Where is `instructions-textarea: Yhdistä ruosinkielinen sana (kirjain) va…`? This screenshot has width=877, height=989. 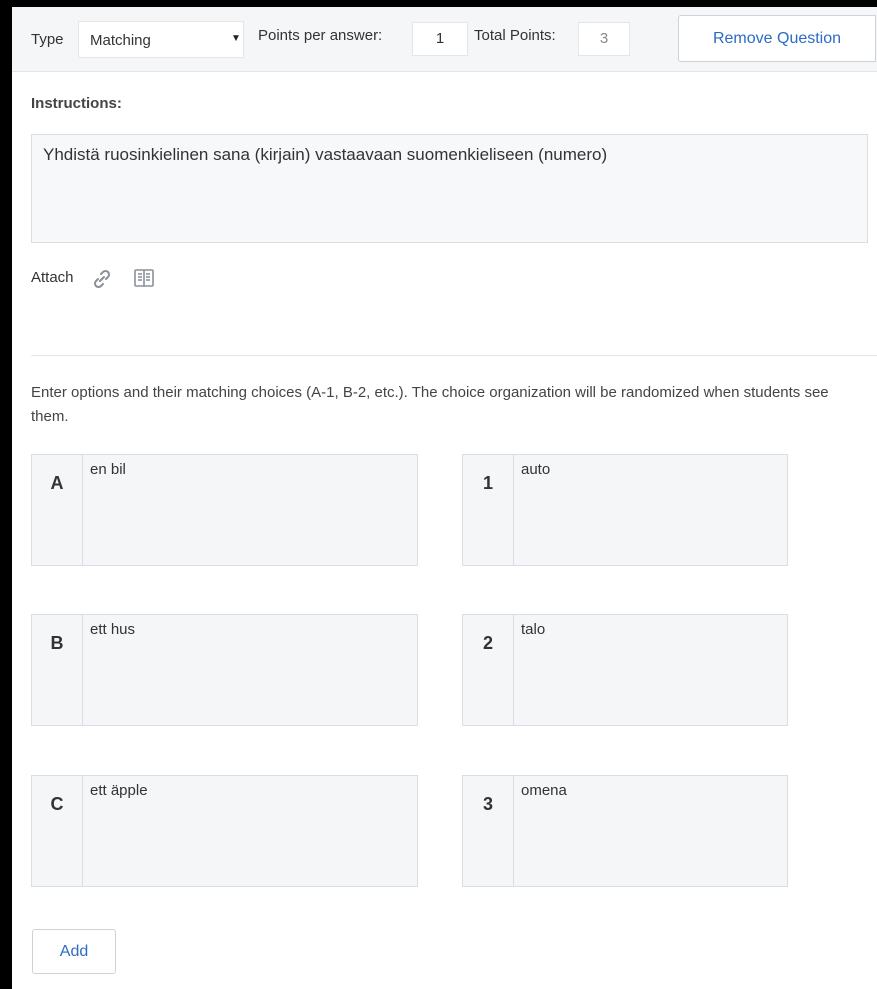 instructions-textarea: Yhdistä ruosinkielinen sana (kirjain) va… is located at coordinates (449, 188).